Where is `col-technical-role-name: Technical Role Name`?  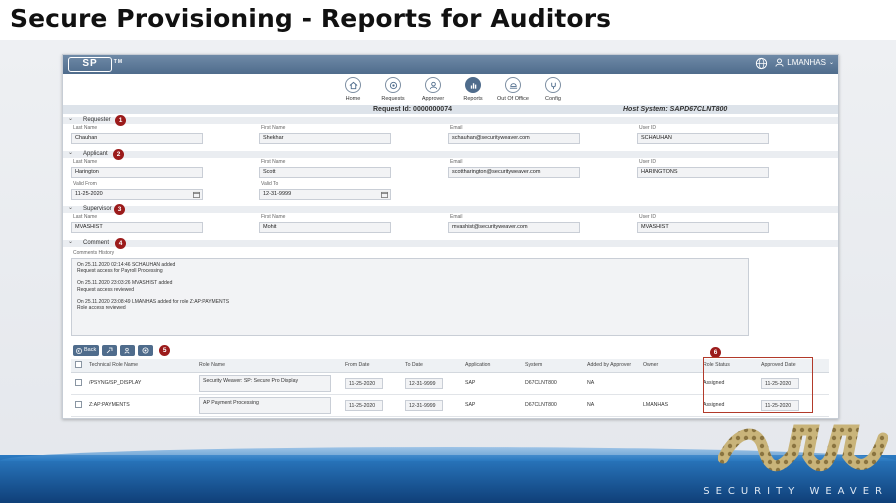 col-technical-role-name: Technical Role Name is located at coordinates (140, 366).